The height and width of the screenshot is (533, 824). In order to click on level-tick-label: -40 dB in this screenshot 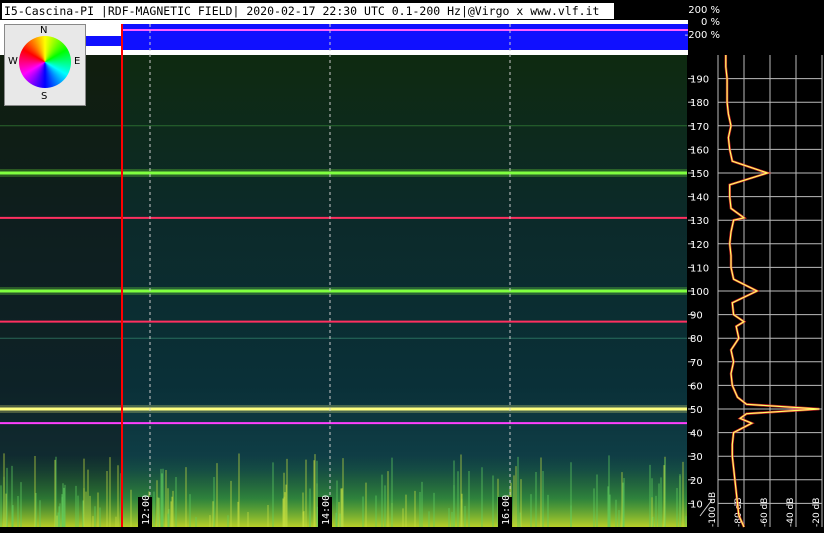, I will do `click(791, 512)`.